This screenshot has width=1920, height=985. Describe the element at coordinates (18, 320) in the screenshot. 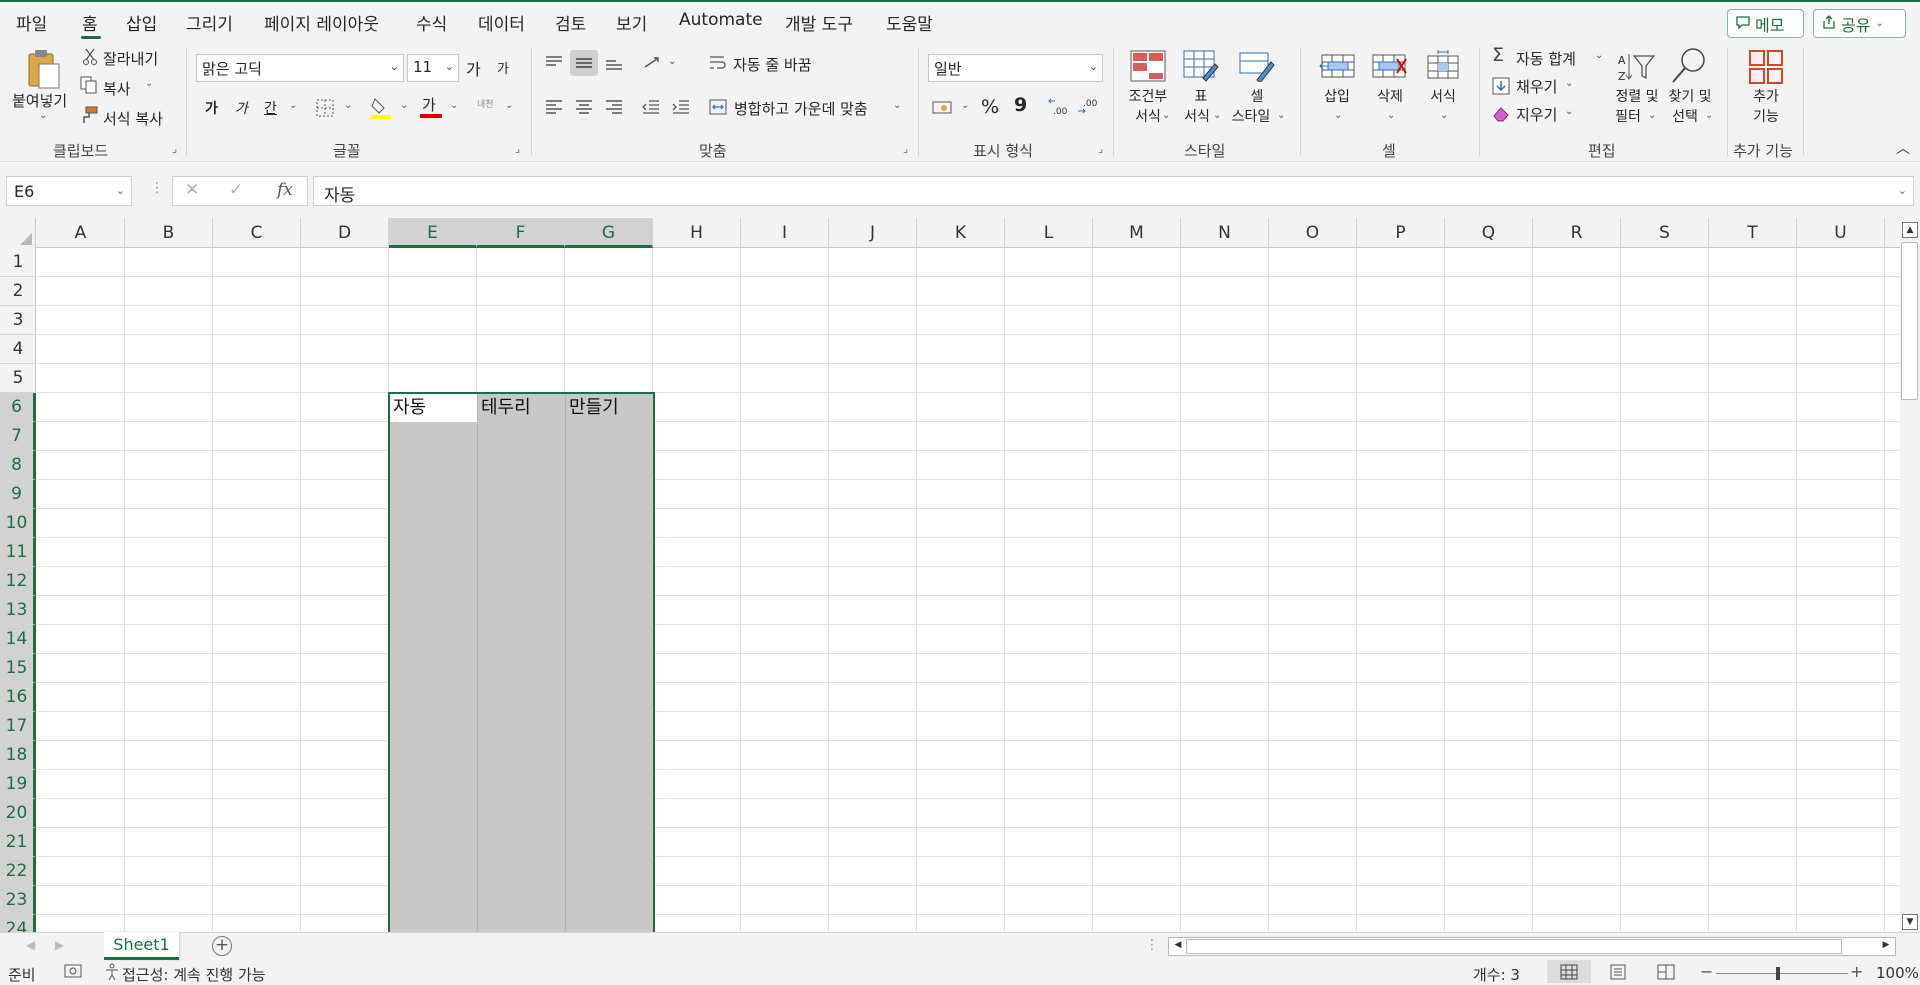

I see `row-header-3: 3` at that location.